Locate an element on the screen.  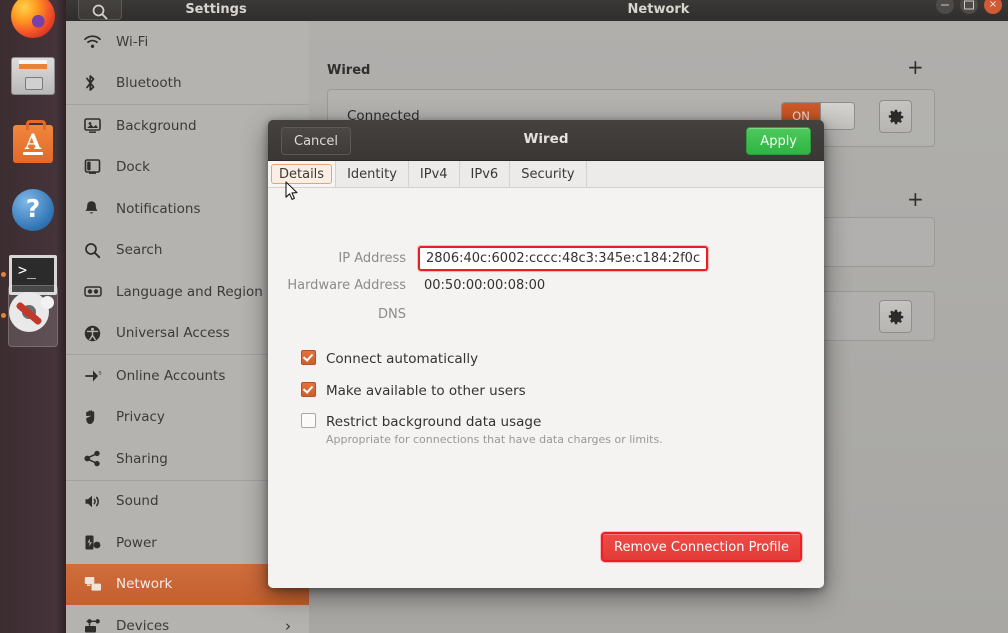
maximize-button is located at coordinates (969, 7).